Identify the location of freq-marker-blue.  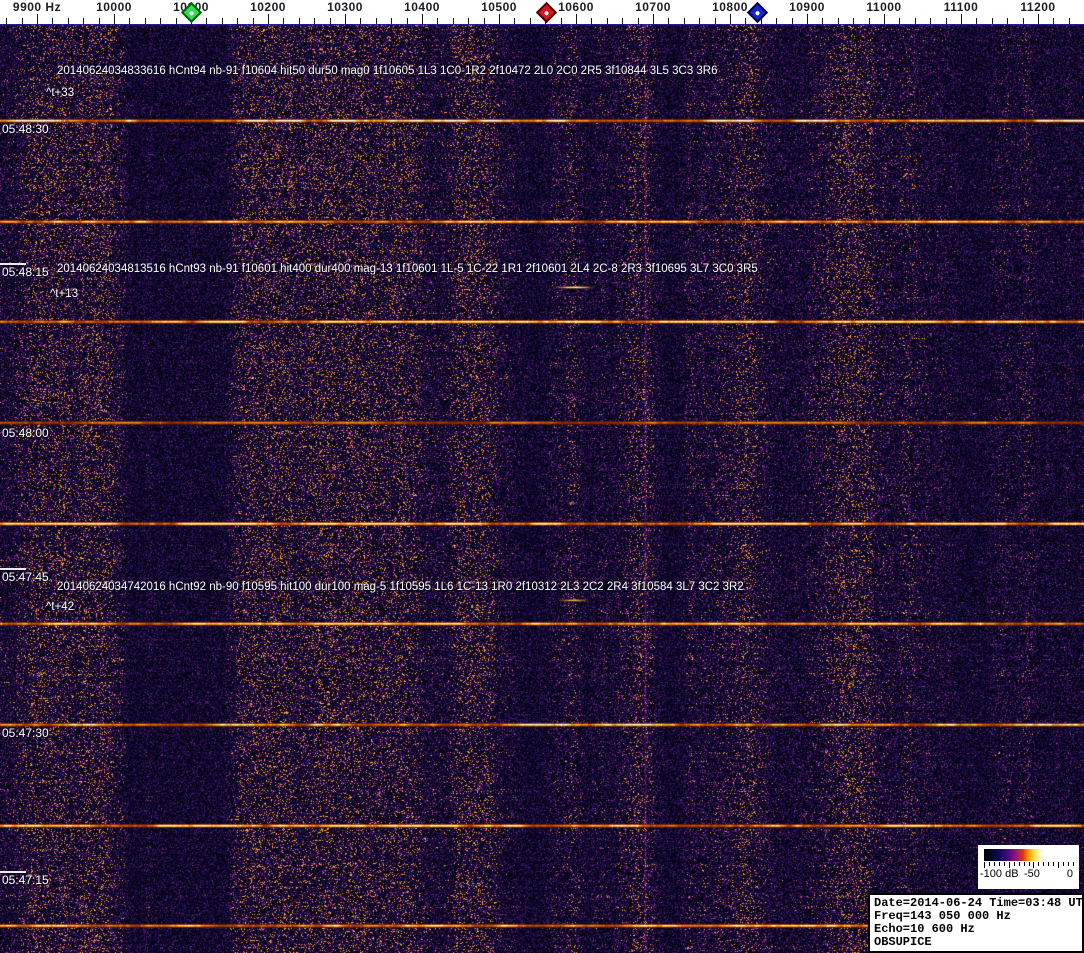
(757, 12).